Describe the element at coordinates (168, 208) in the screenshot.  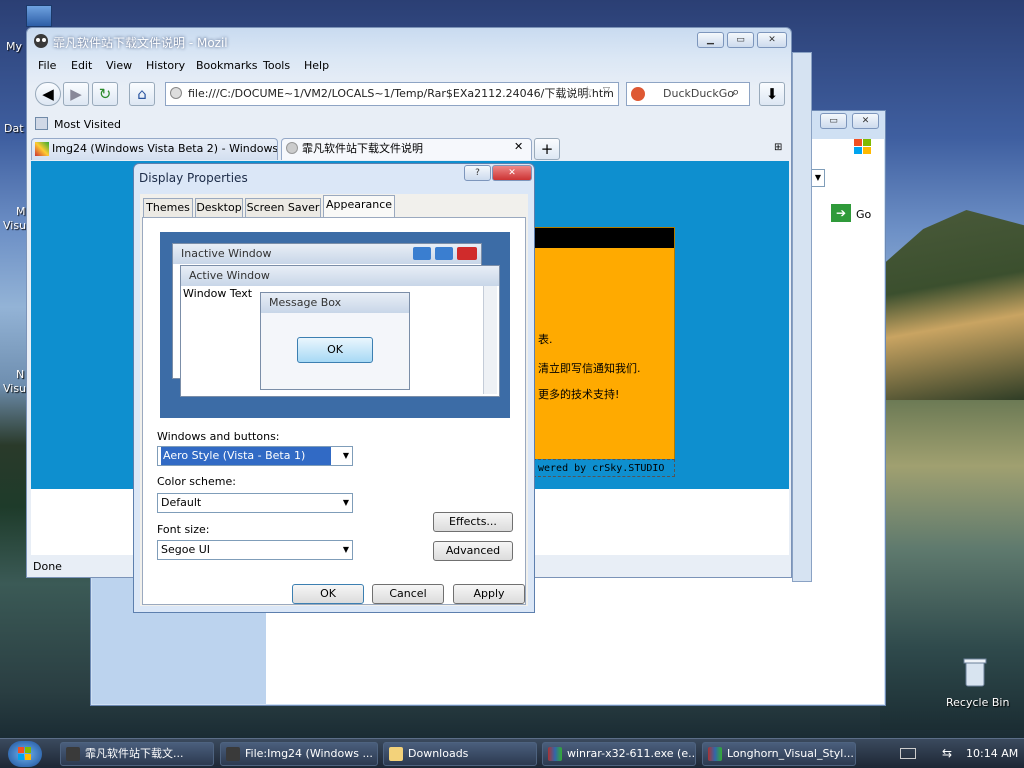
I see `tab-themes: Themes` at that location.